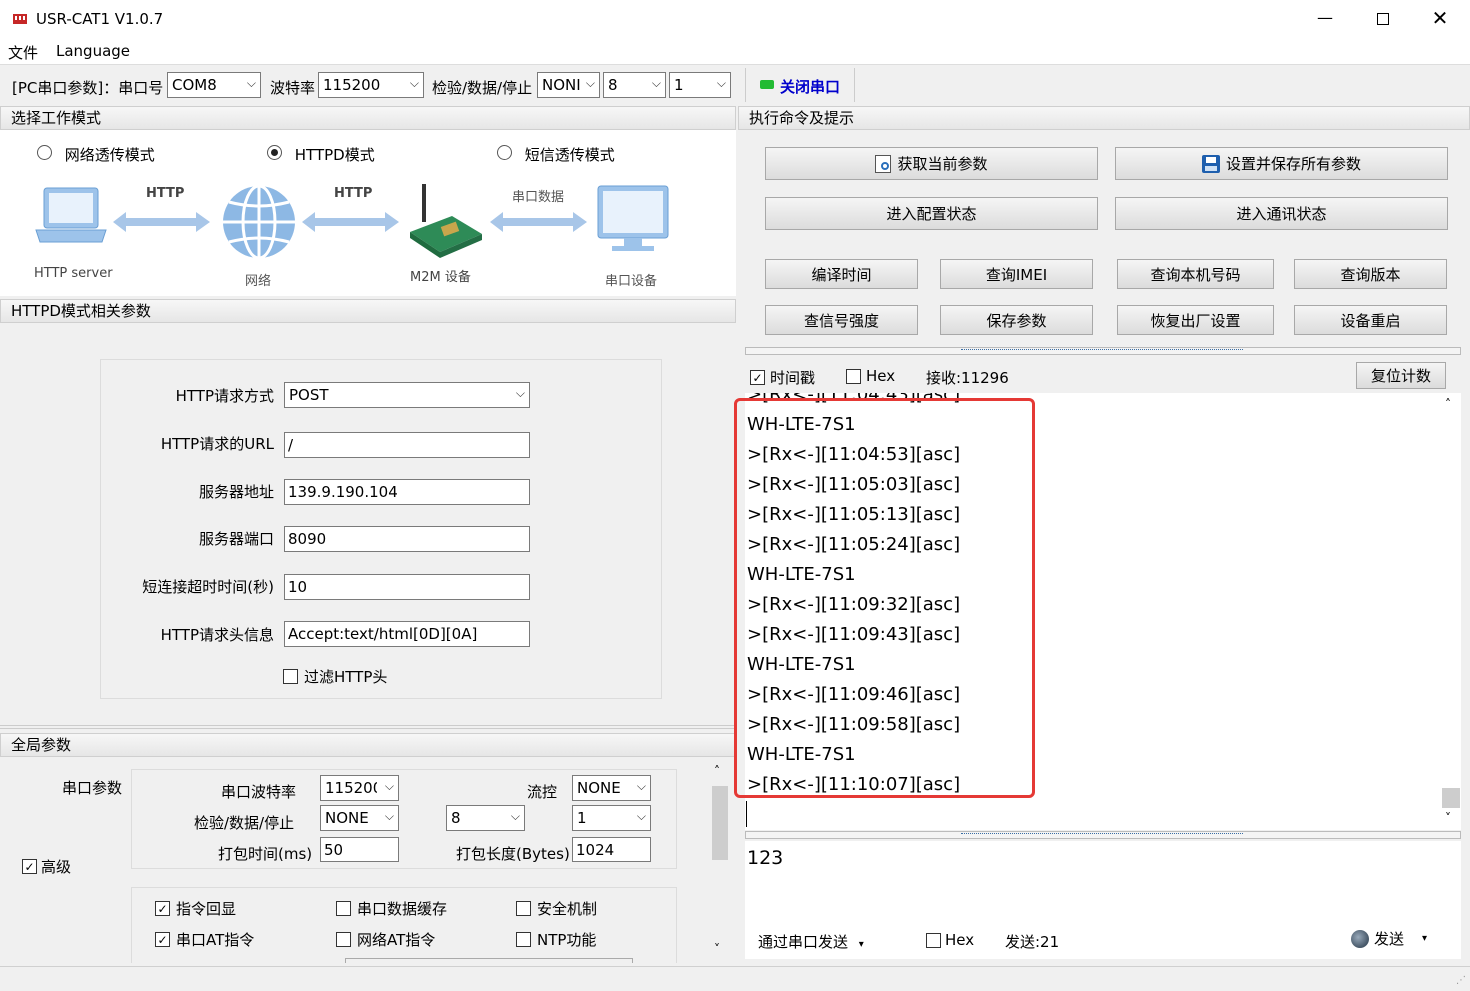 The height and width of the screenshot is (991, 1470). What do you see at coordinates (1195, 274) in the screenshot?
I see `query-phone-button: 查询本机号码` at bounding box center [1195, 274].